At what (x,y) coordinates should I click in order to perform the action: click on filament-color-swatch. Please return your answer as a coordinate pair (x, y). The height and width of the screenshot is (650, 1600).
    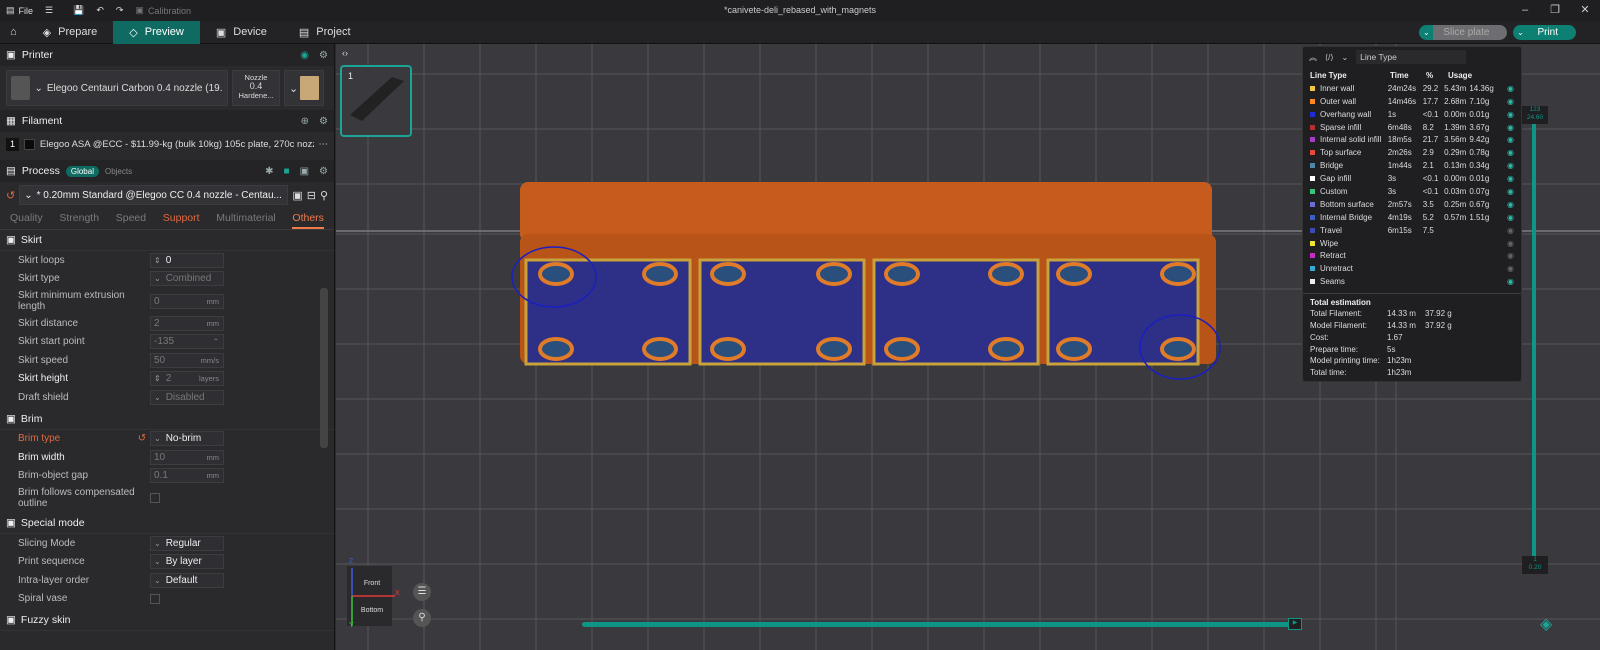
    Looking at the image, I should click on (29, 144).